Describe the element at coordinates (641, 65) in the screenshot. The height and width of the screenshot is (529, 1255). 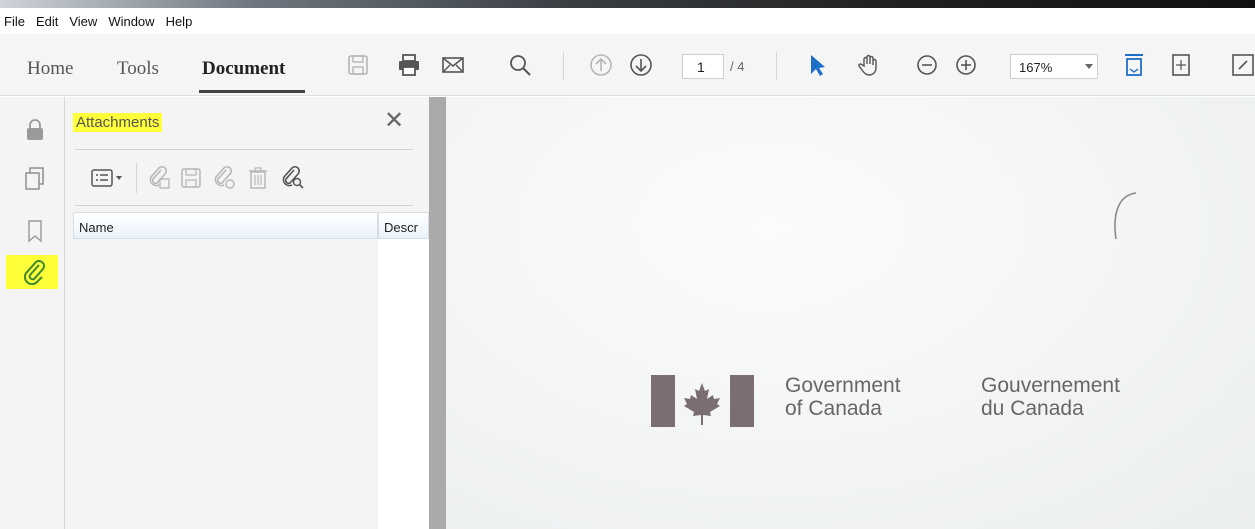
I see `next-page-icon` at that location.